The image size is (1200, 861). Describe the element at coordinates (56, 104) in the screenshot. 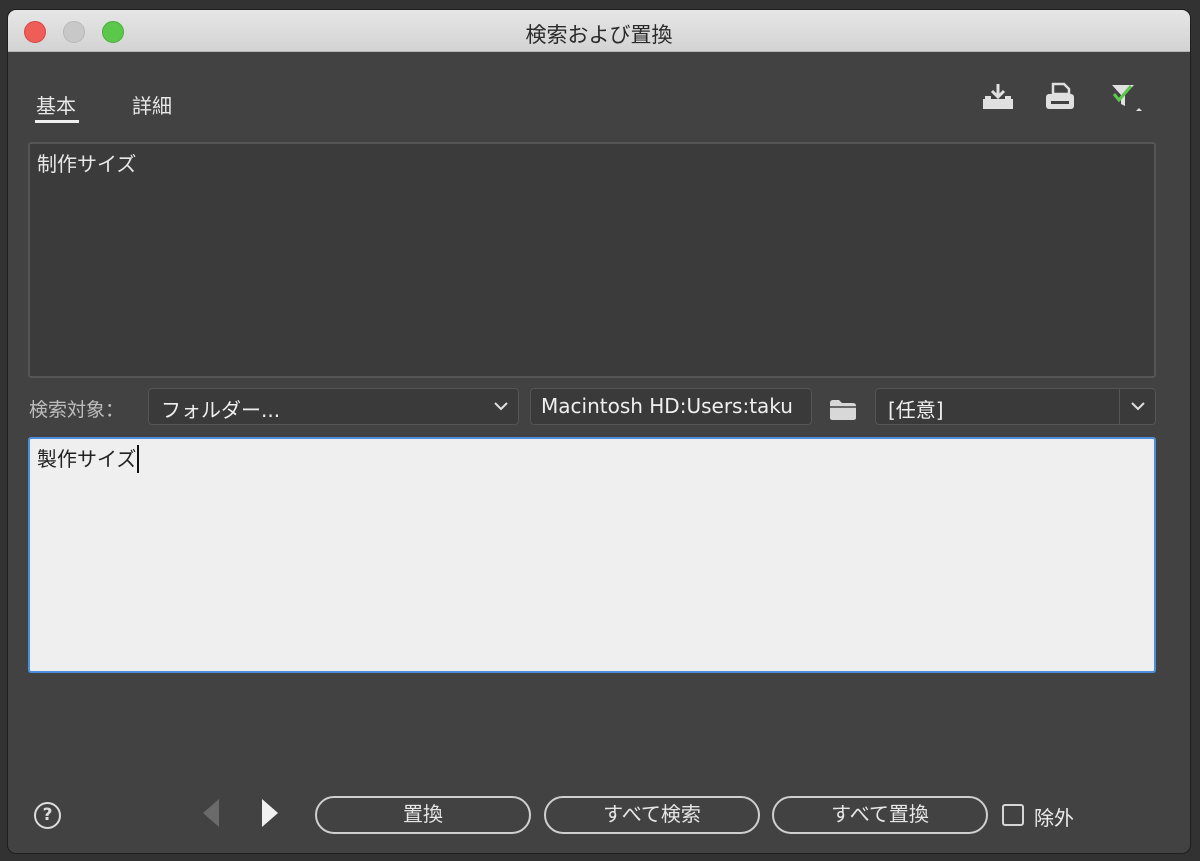

I see `tab-basic: 基本` at that location.